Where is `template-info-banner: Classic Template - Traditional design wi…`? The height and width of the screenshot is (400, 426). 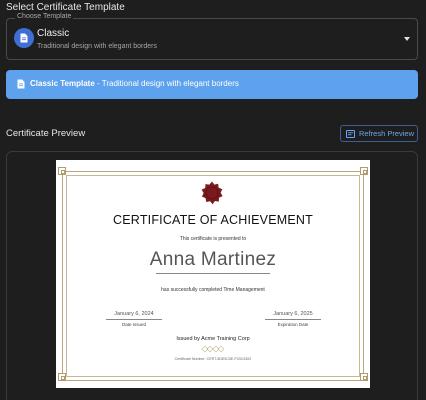 template-info-banner: Classic Template - Traditional design wi… is located at coordinates (212, 84).